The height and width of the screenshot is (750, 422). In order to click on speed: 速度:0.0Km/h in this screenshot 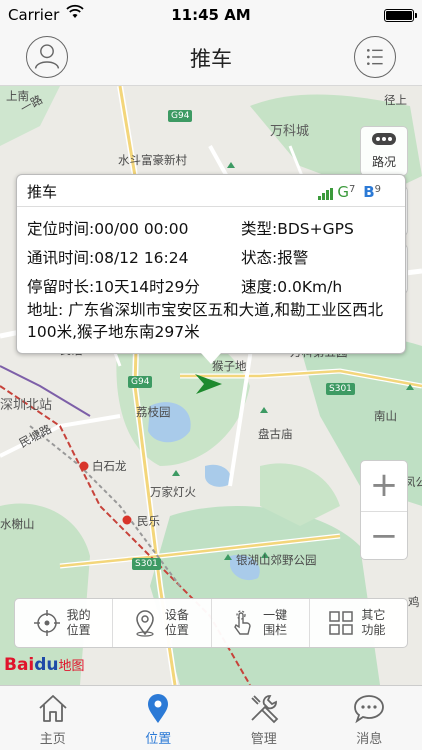, I will do `click(292, 287)`.